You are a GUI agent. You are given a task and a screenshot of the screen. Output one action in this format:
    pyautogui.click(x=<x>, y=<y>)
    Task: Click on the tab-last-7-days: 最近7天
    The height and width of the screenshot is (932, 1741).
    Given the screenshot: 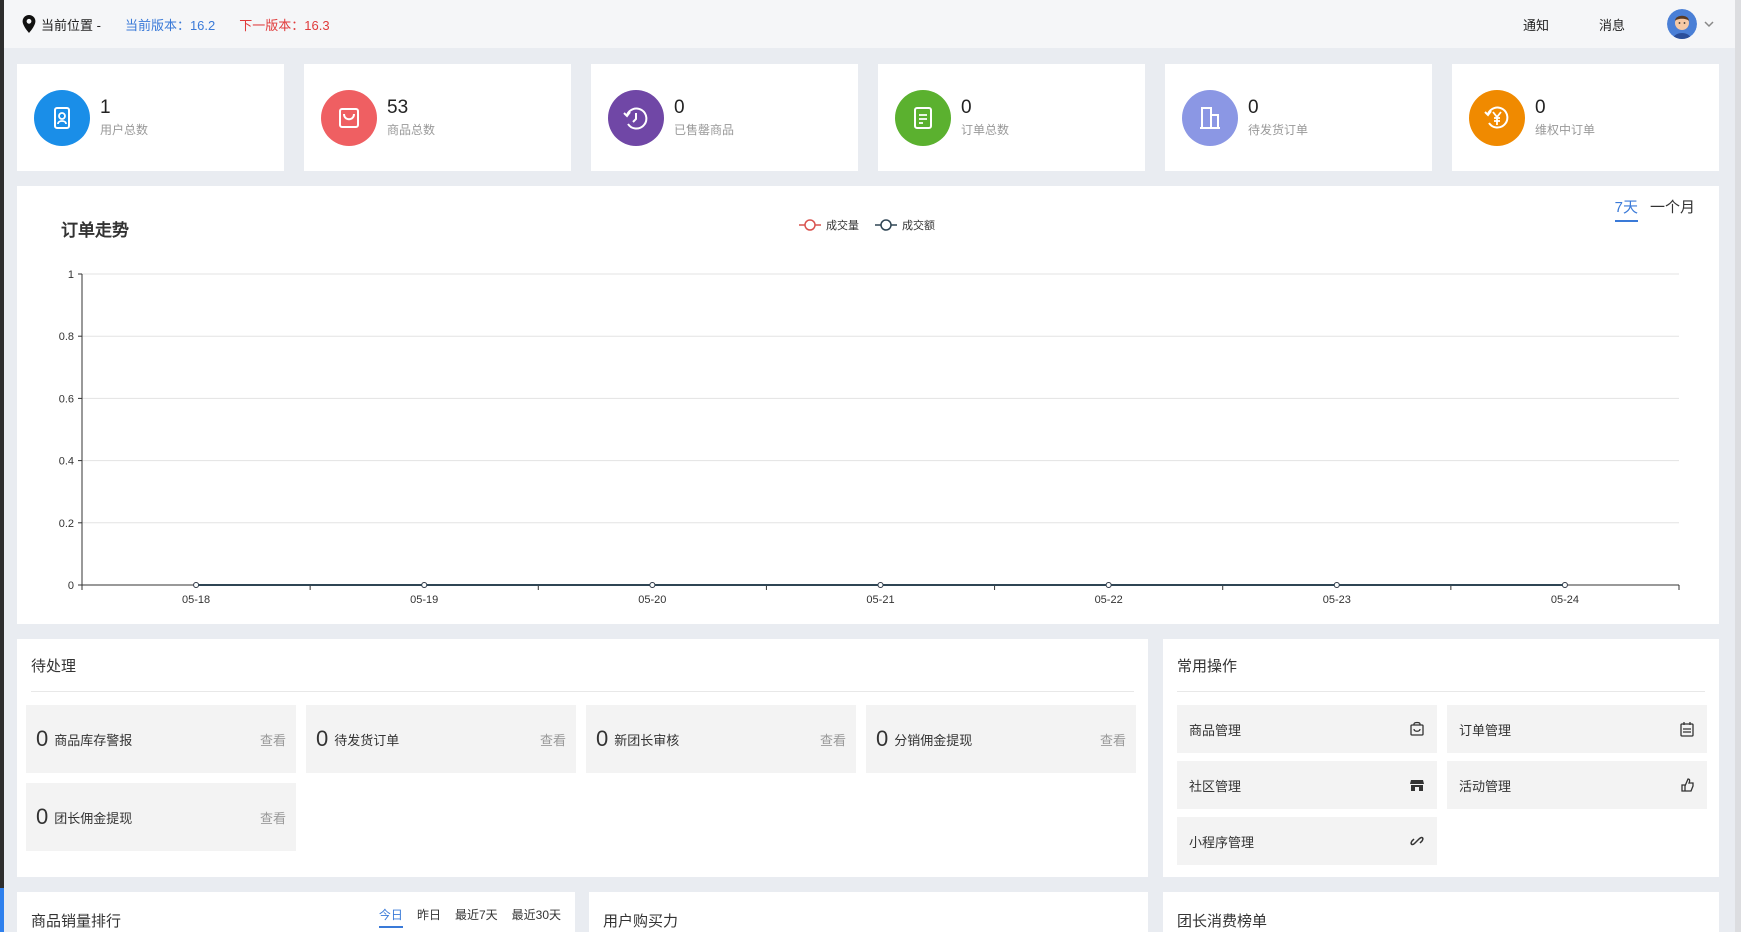 What is the action you would take?
    pyautogui.click(x=476, y=917)
    